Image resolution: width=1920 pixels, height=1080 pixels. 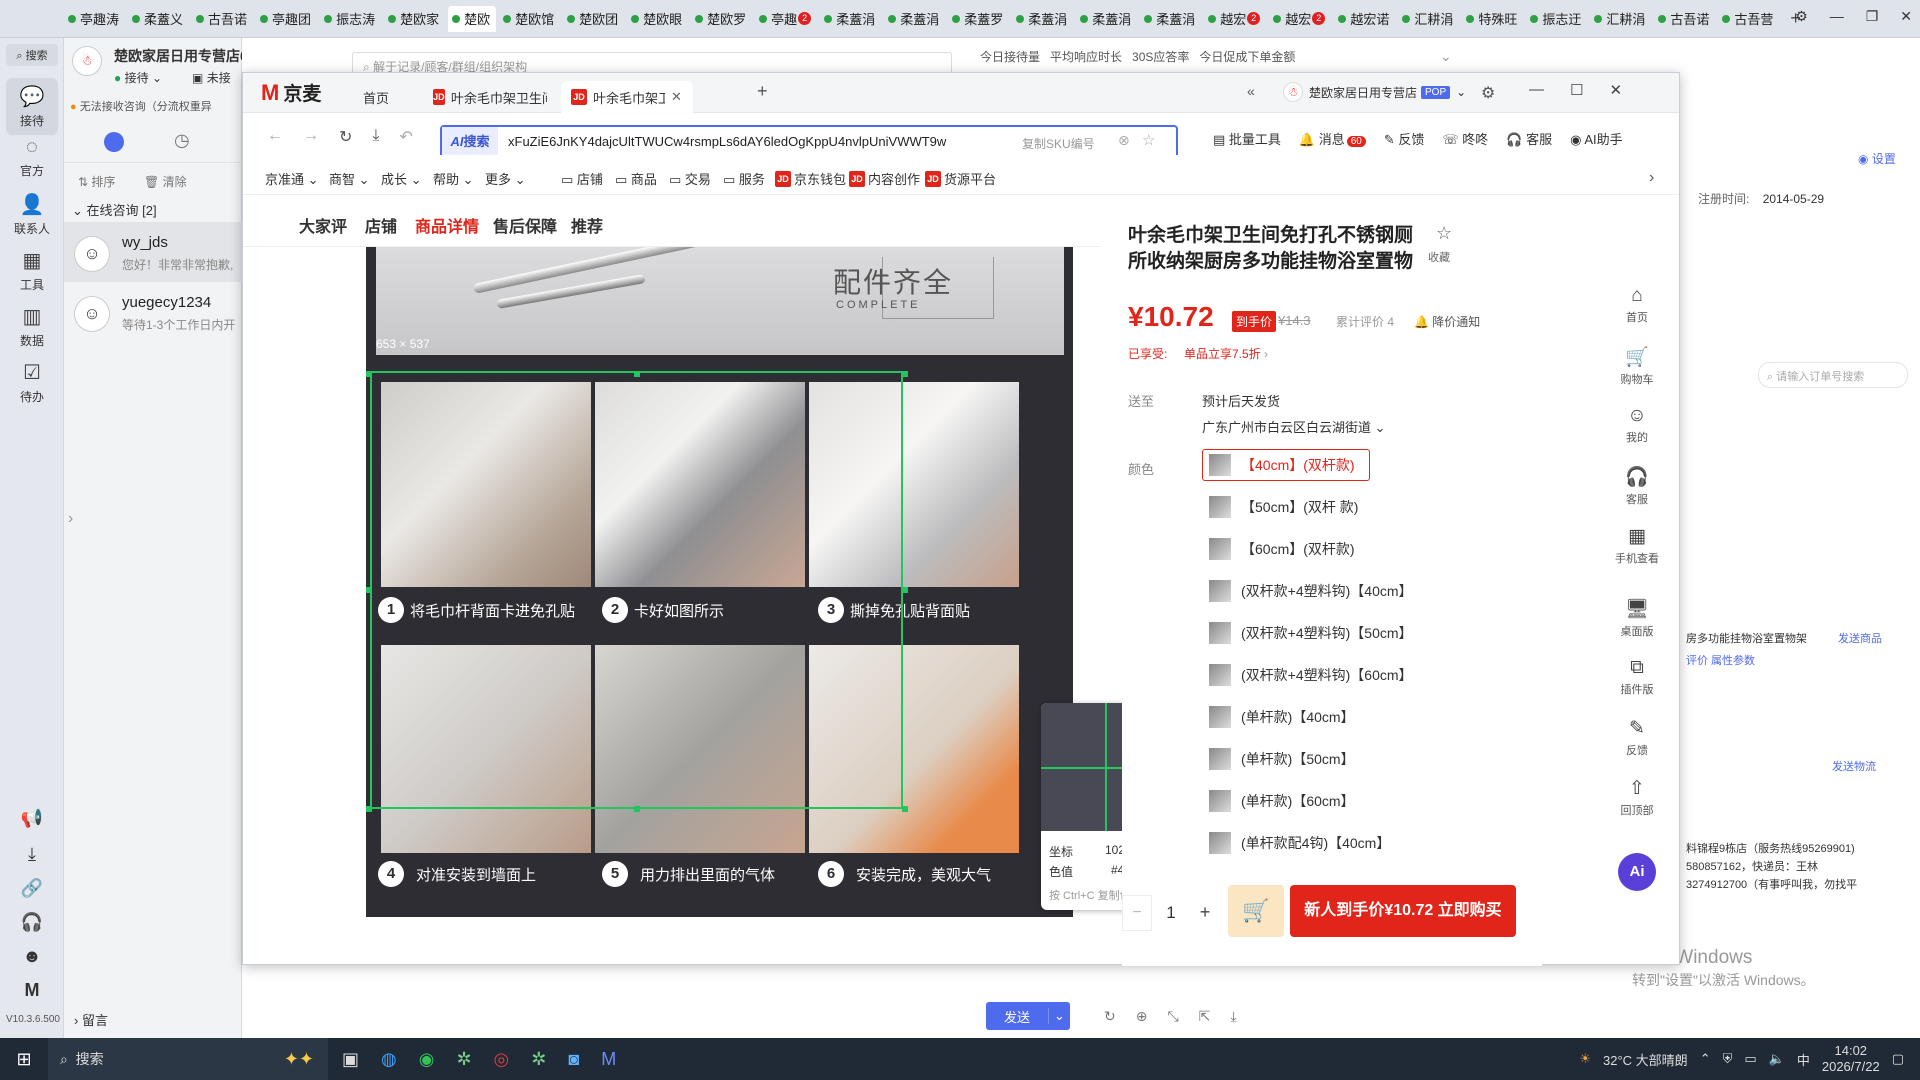 I want to click on history-icon: ◷, so click(x=182, y=140).